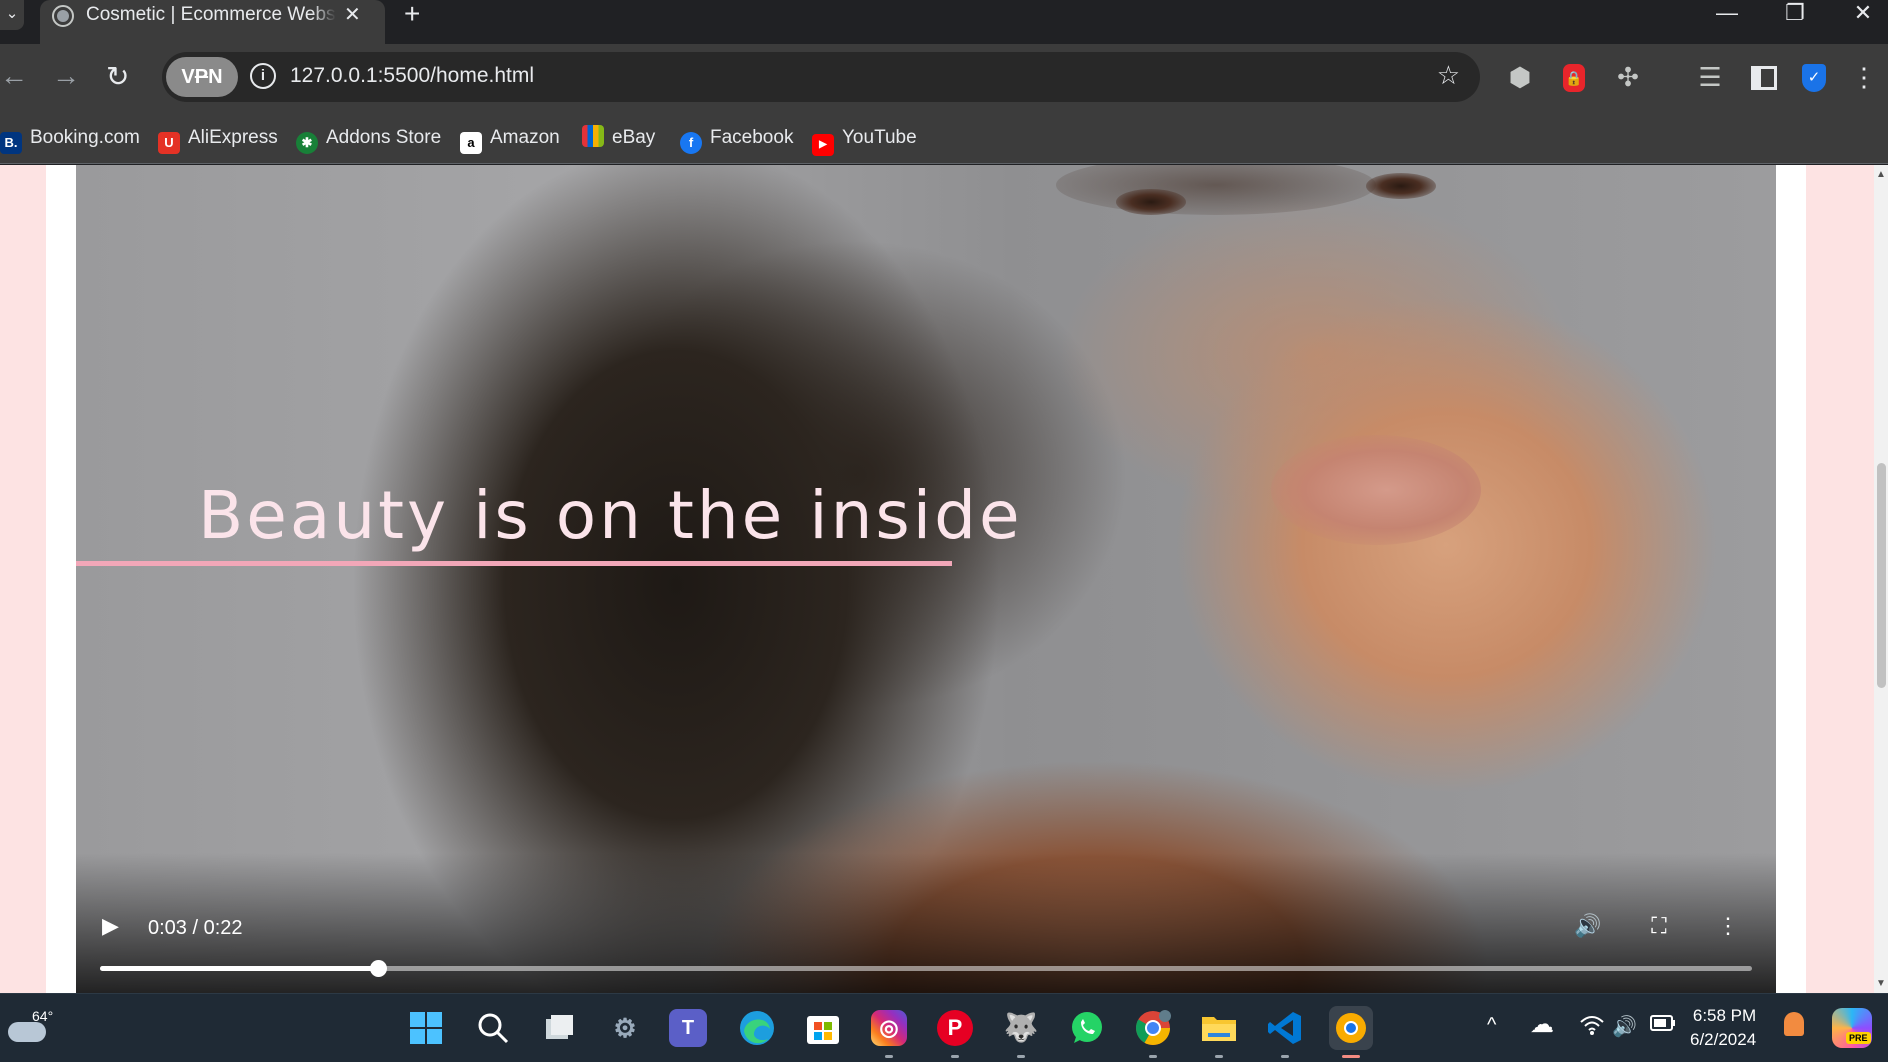 The image size is (1888, 1062). What do you see at coordinates (955, 1028) in the screenshot?
I see `pinterest-glyph: P` at bounding box center [955, 1028].